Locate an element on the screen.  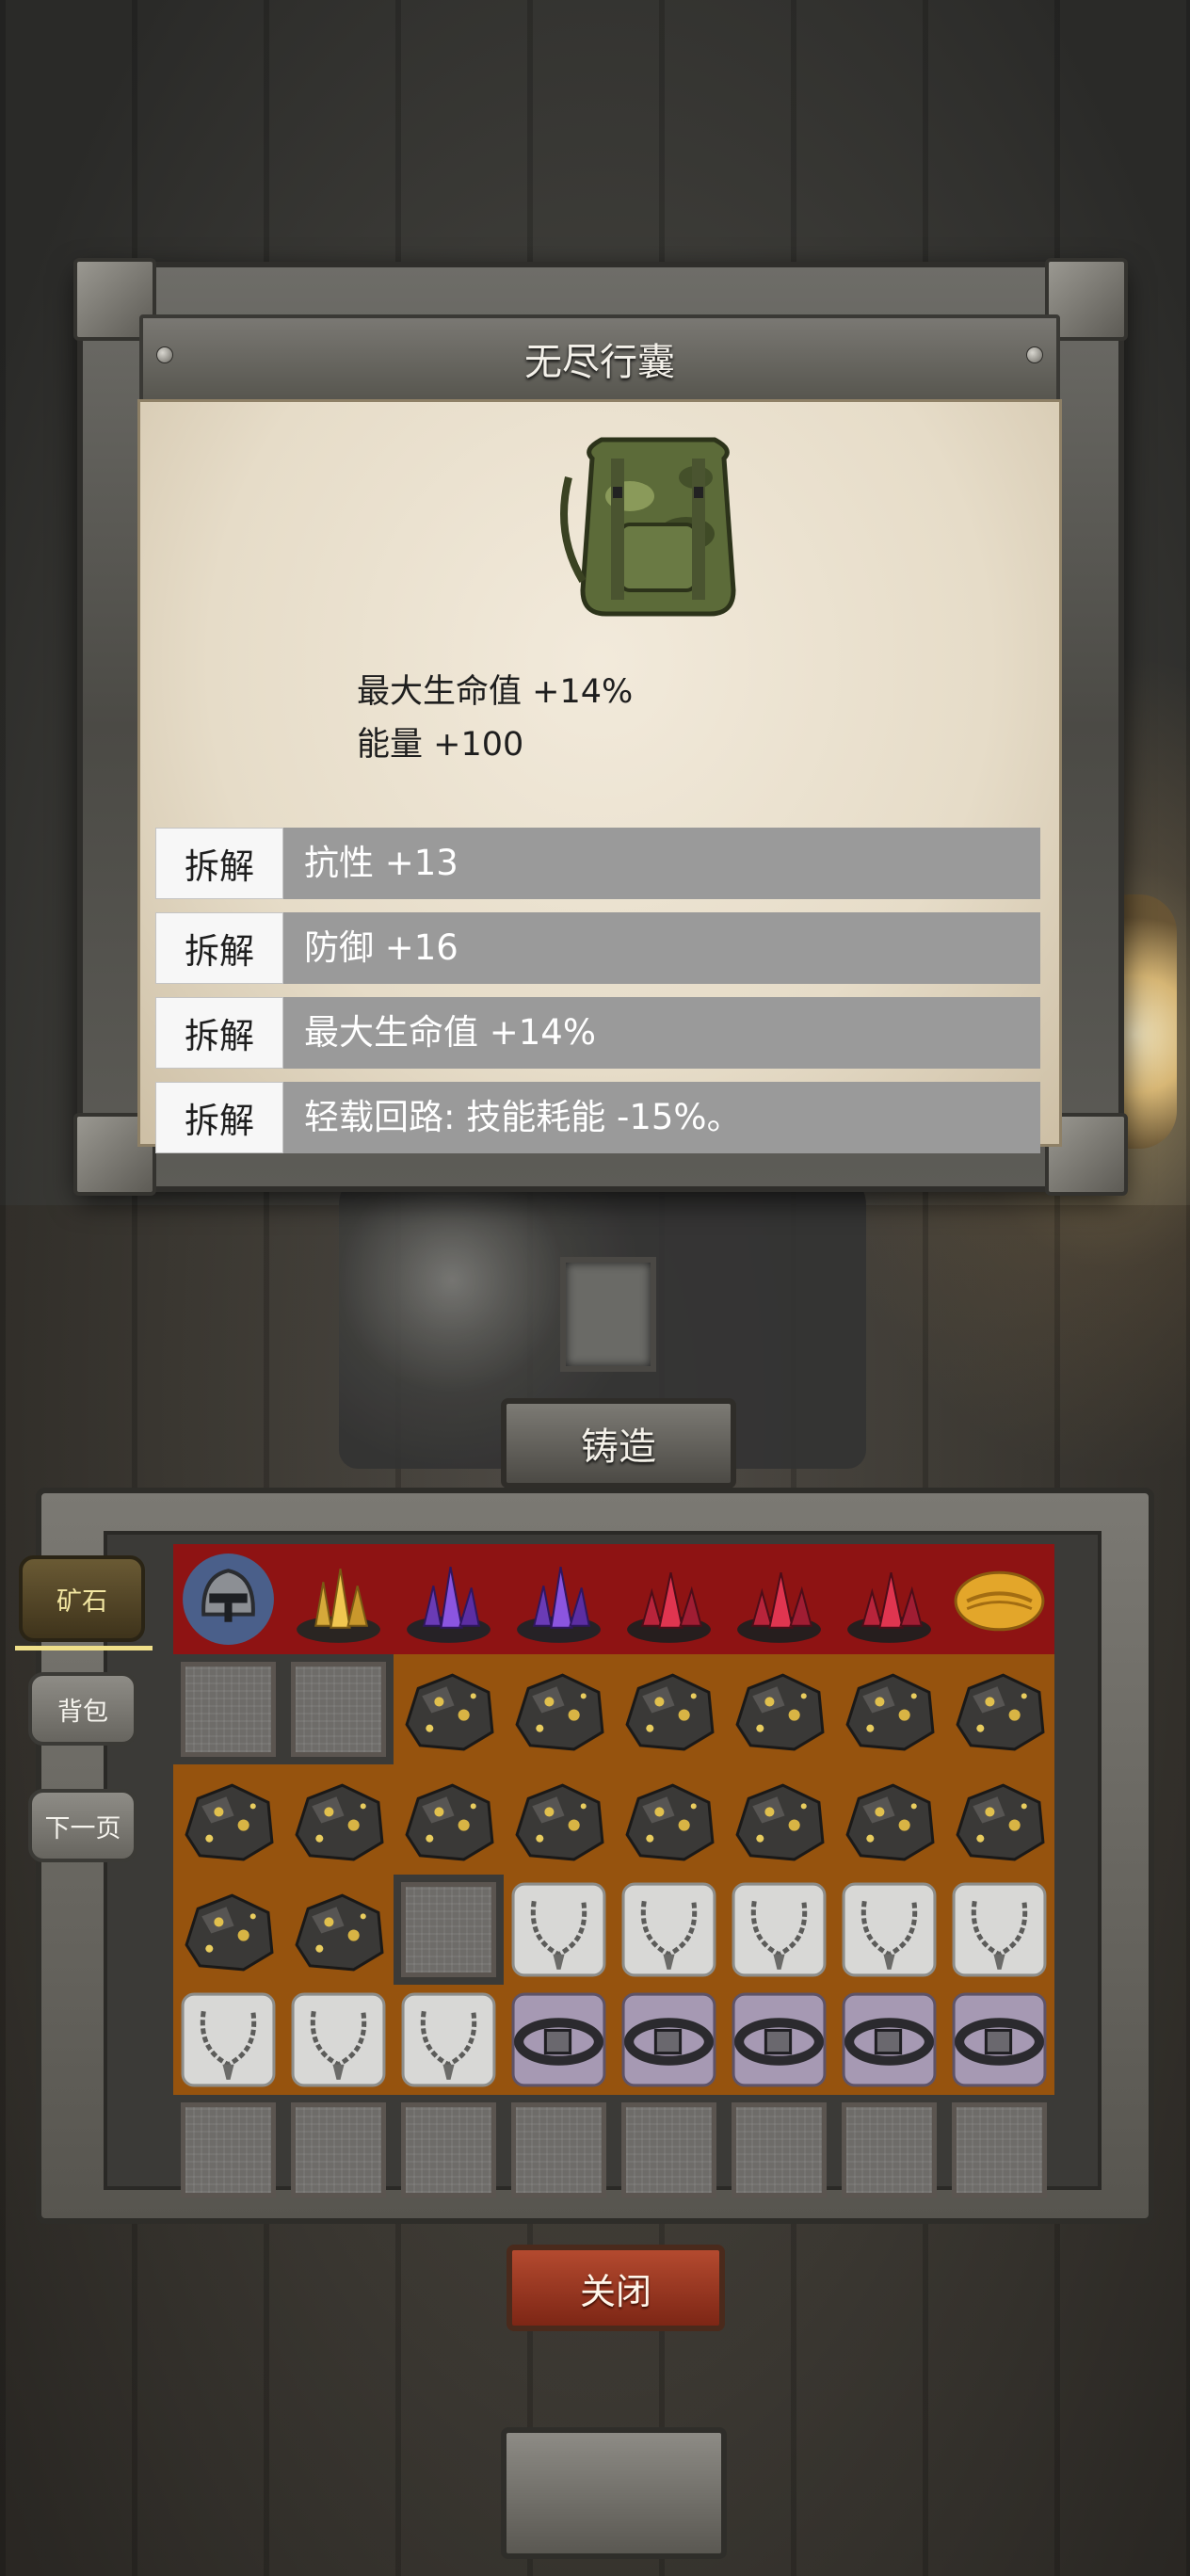
forge-button: 铸造 is located at coordinates (618, 1443).